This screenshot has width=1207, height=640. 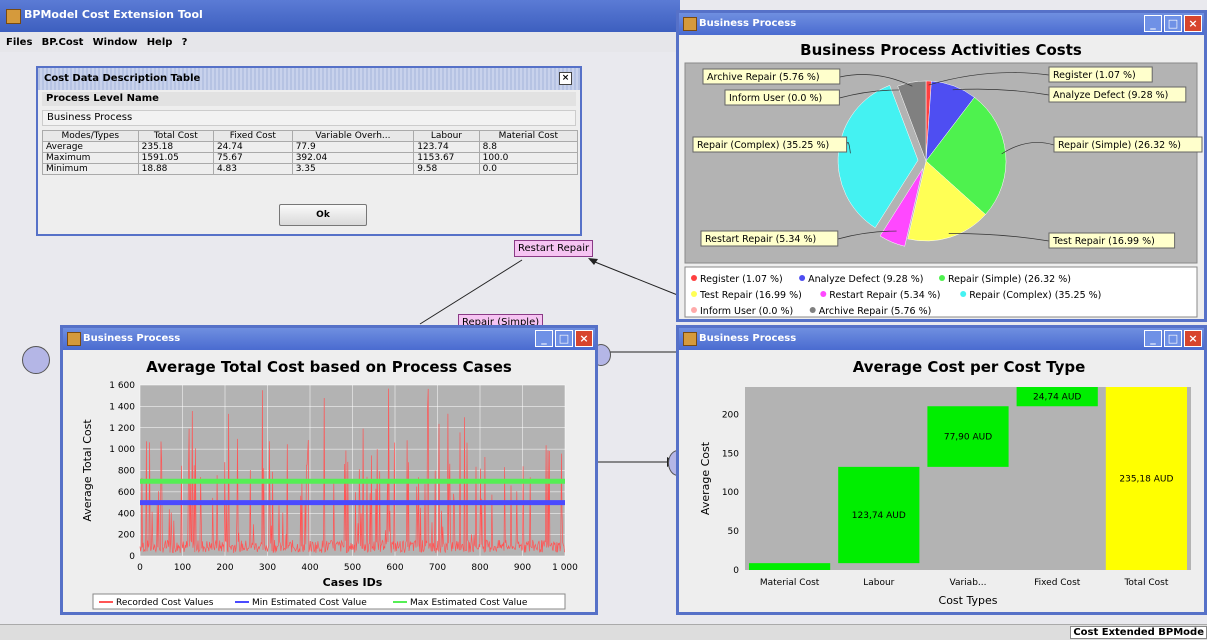 I want to click on x-tick-label: Material Cost, so click(x=790, y=583).